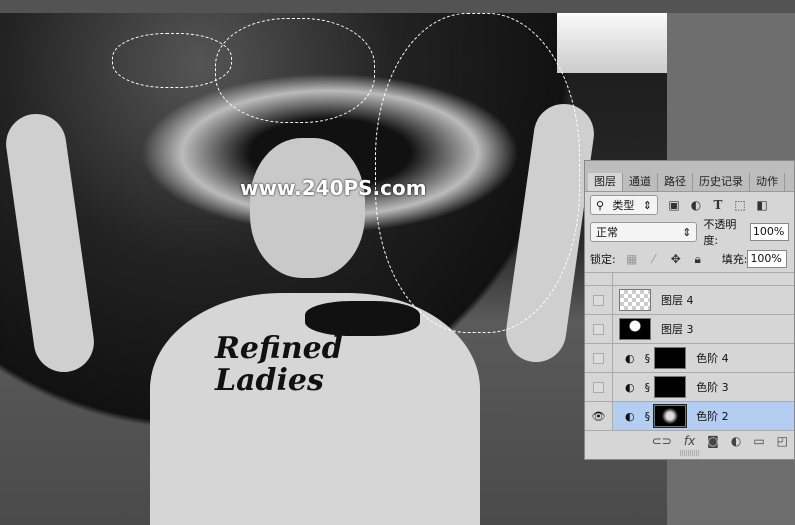  Describe the element at coordinates (767, 259) in the screenshot. I see `fill-input: 100%` at that location.